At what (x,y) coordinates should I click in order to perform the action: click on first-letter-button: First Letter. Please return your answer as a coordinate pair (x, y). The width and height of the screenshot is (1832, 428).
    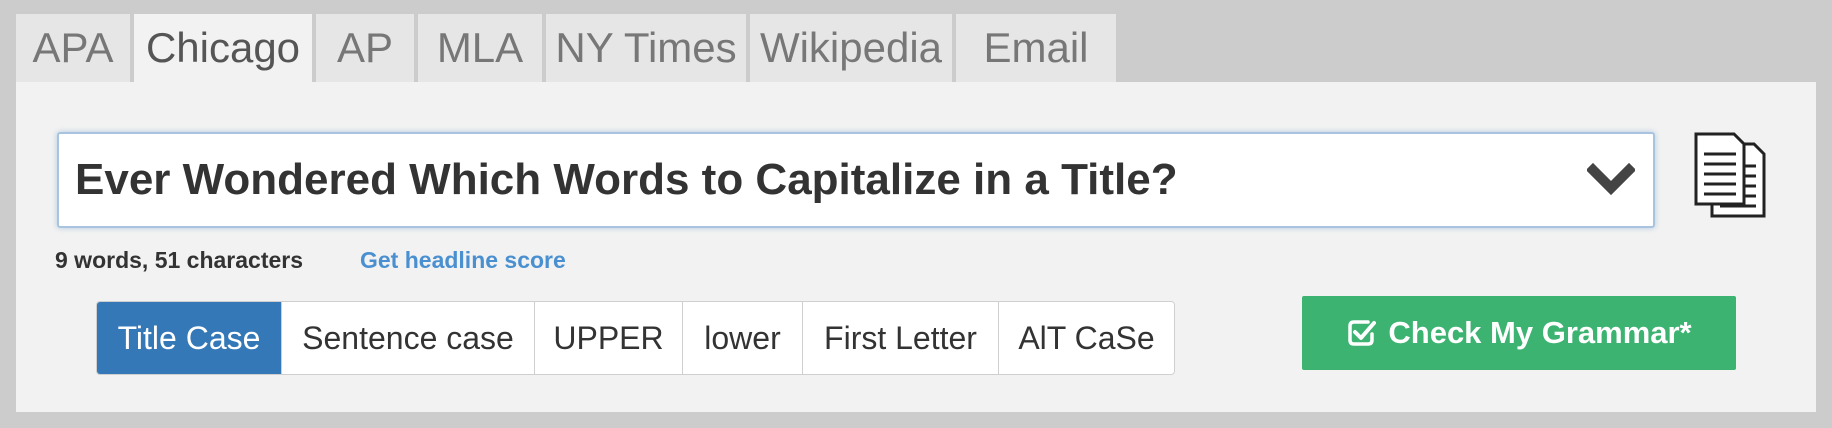
    Looking at the image, I should click on (900, 338).